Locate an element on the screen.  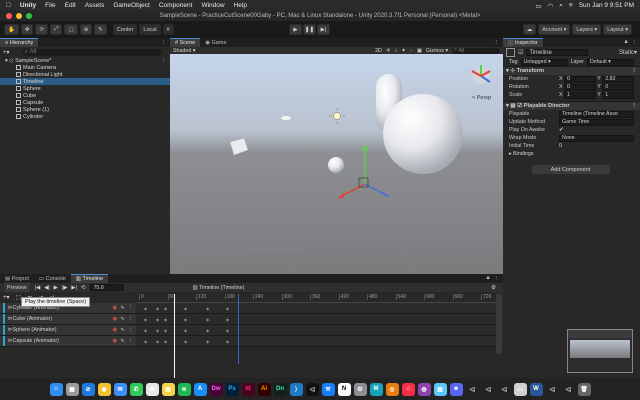
audio-toggle-icon: ♪ is located at coordinates (396, 51).